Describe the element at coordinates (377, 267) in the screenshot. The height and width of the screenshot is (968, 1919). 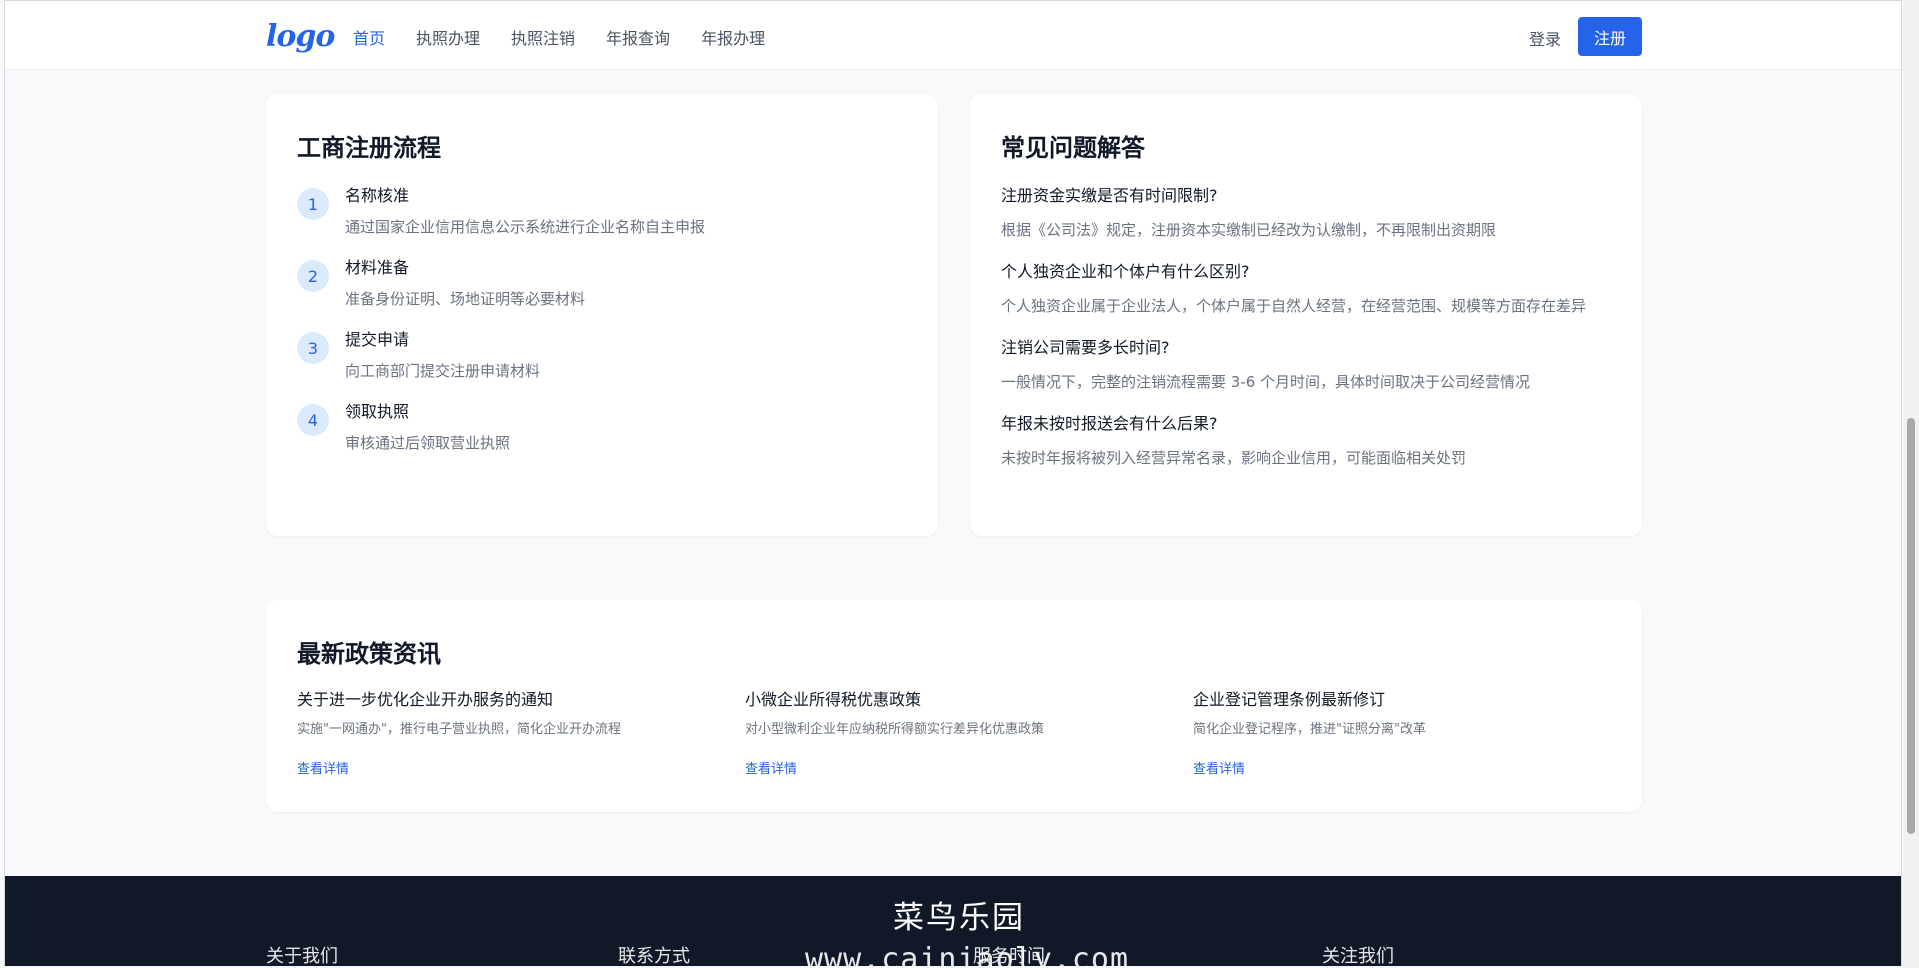
I see `step-title: 材料准备` at that location.